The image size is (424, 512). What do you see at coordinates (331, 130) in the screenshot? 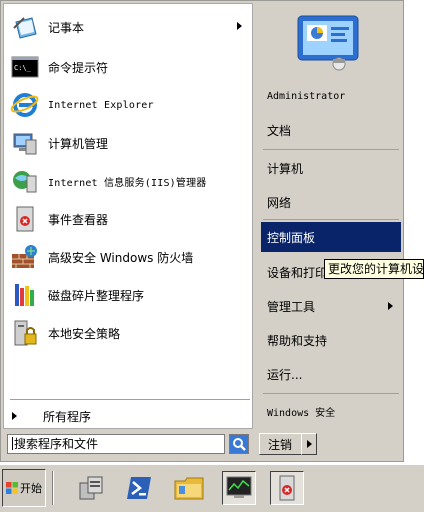
I see `link-documents: 文档` at bounding box center [331, 130].